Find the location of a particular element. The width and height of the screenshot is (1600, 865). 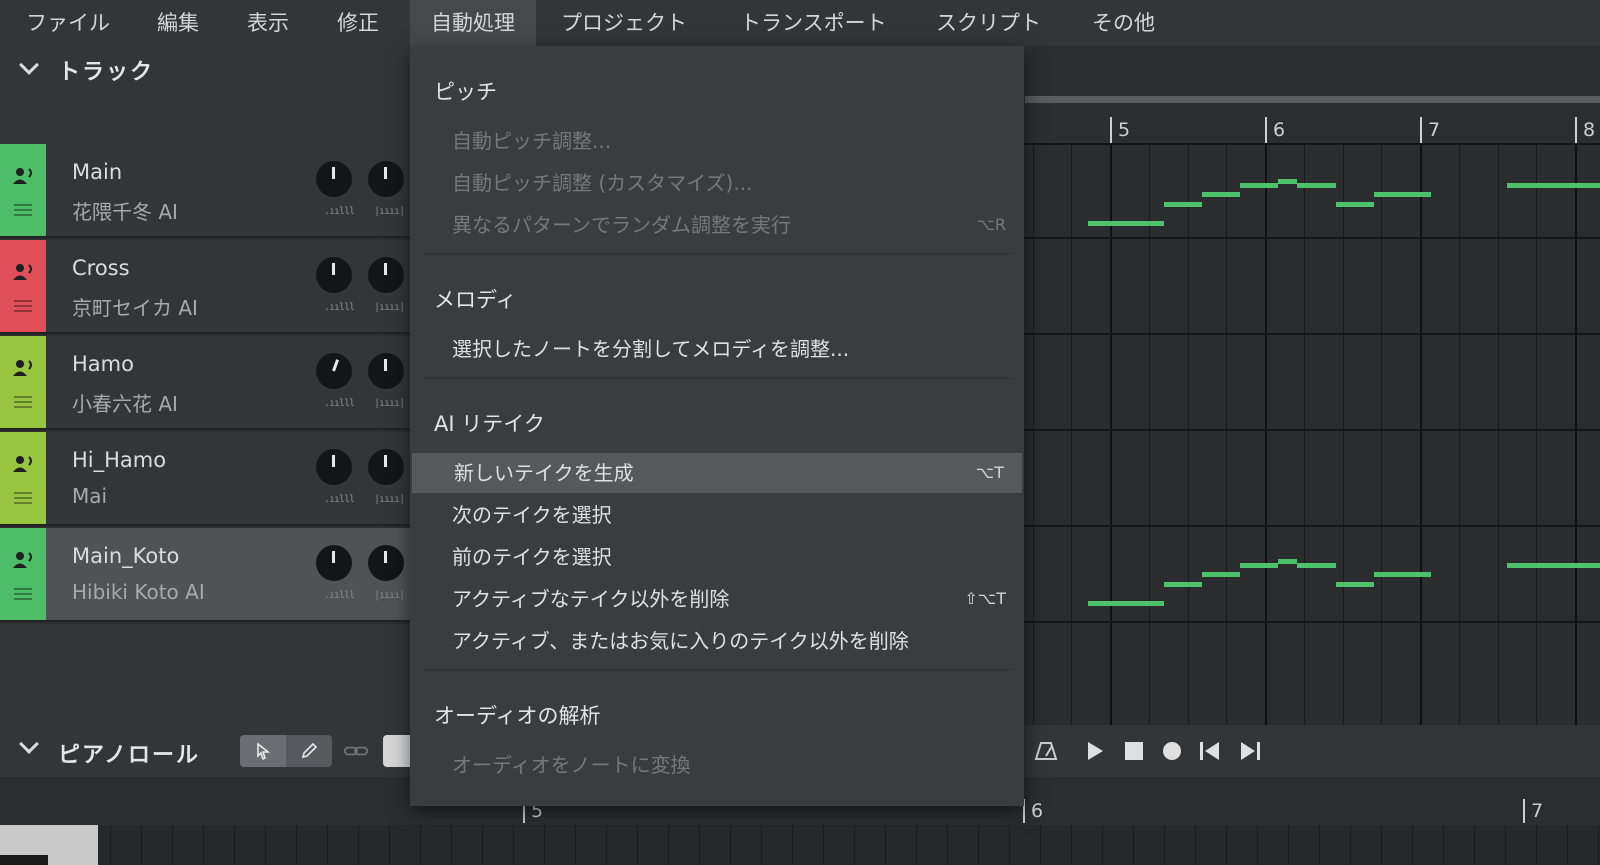

tool-button is located at coordinates (398, 751).